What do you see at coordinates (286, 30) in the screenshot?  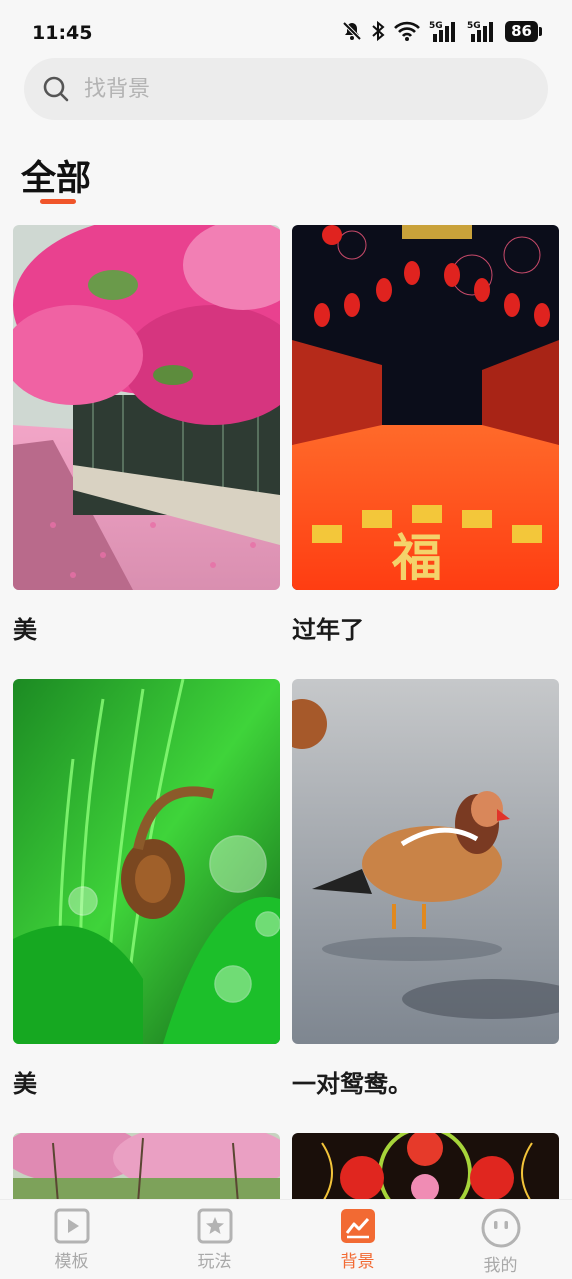 I see `status-bar: 11:45 5G 5G 86` at bounding box center [286, 30].